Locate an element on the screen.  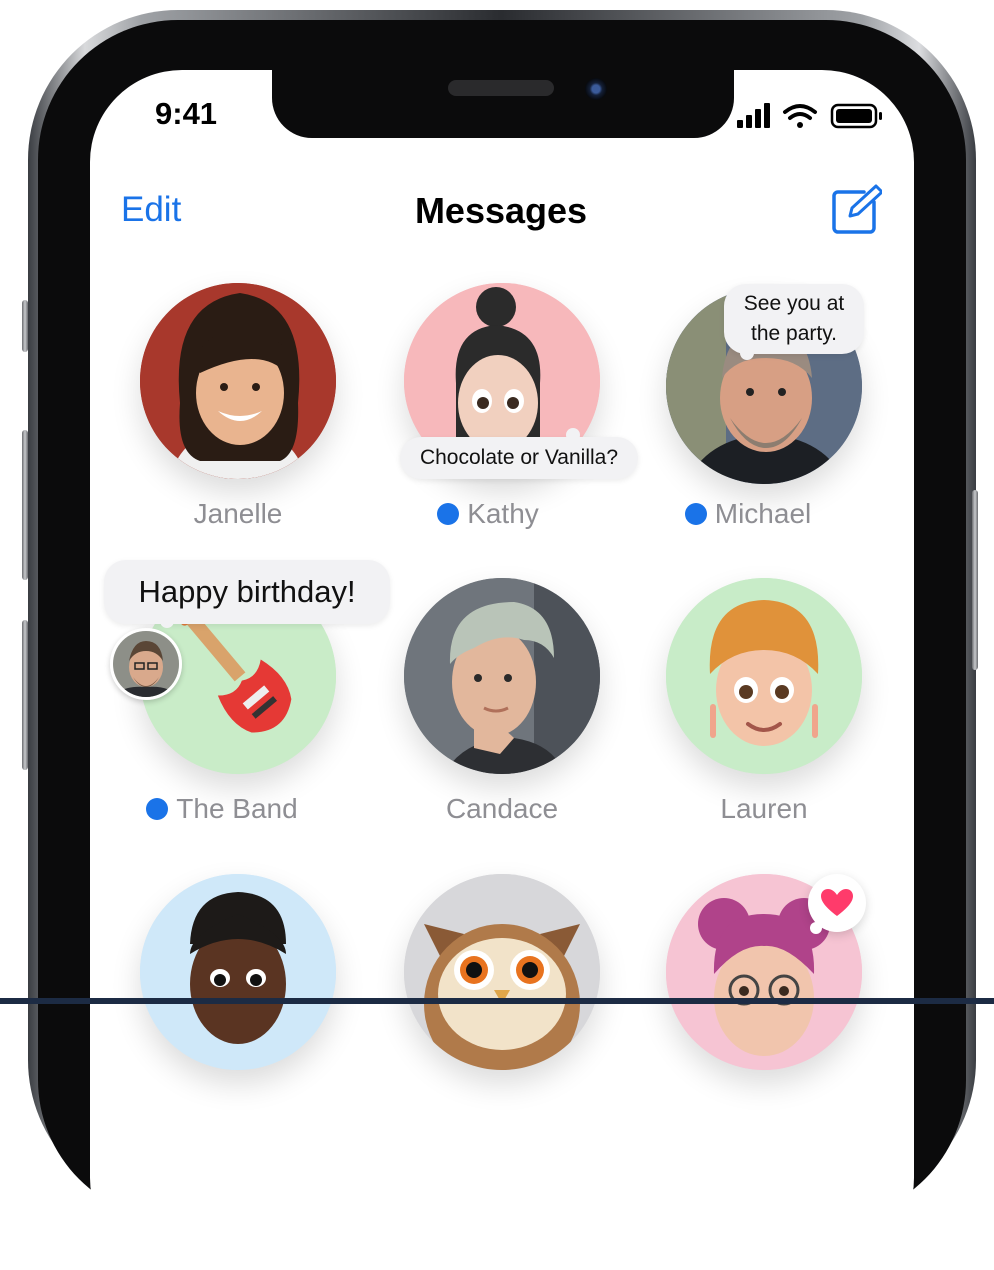
battery-icon is located at coordinates (856, 116).